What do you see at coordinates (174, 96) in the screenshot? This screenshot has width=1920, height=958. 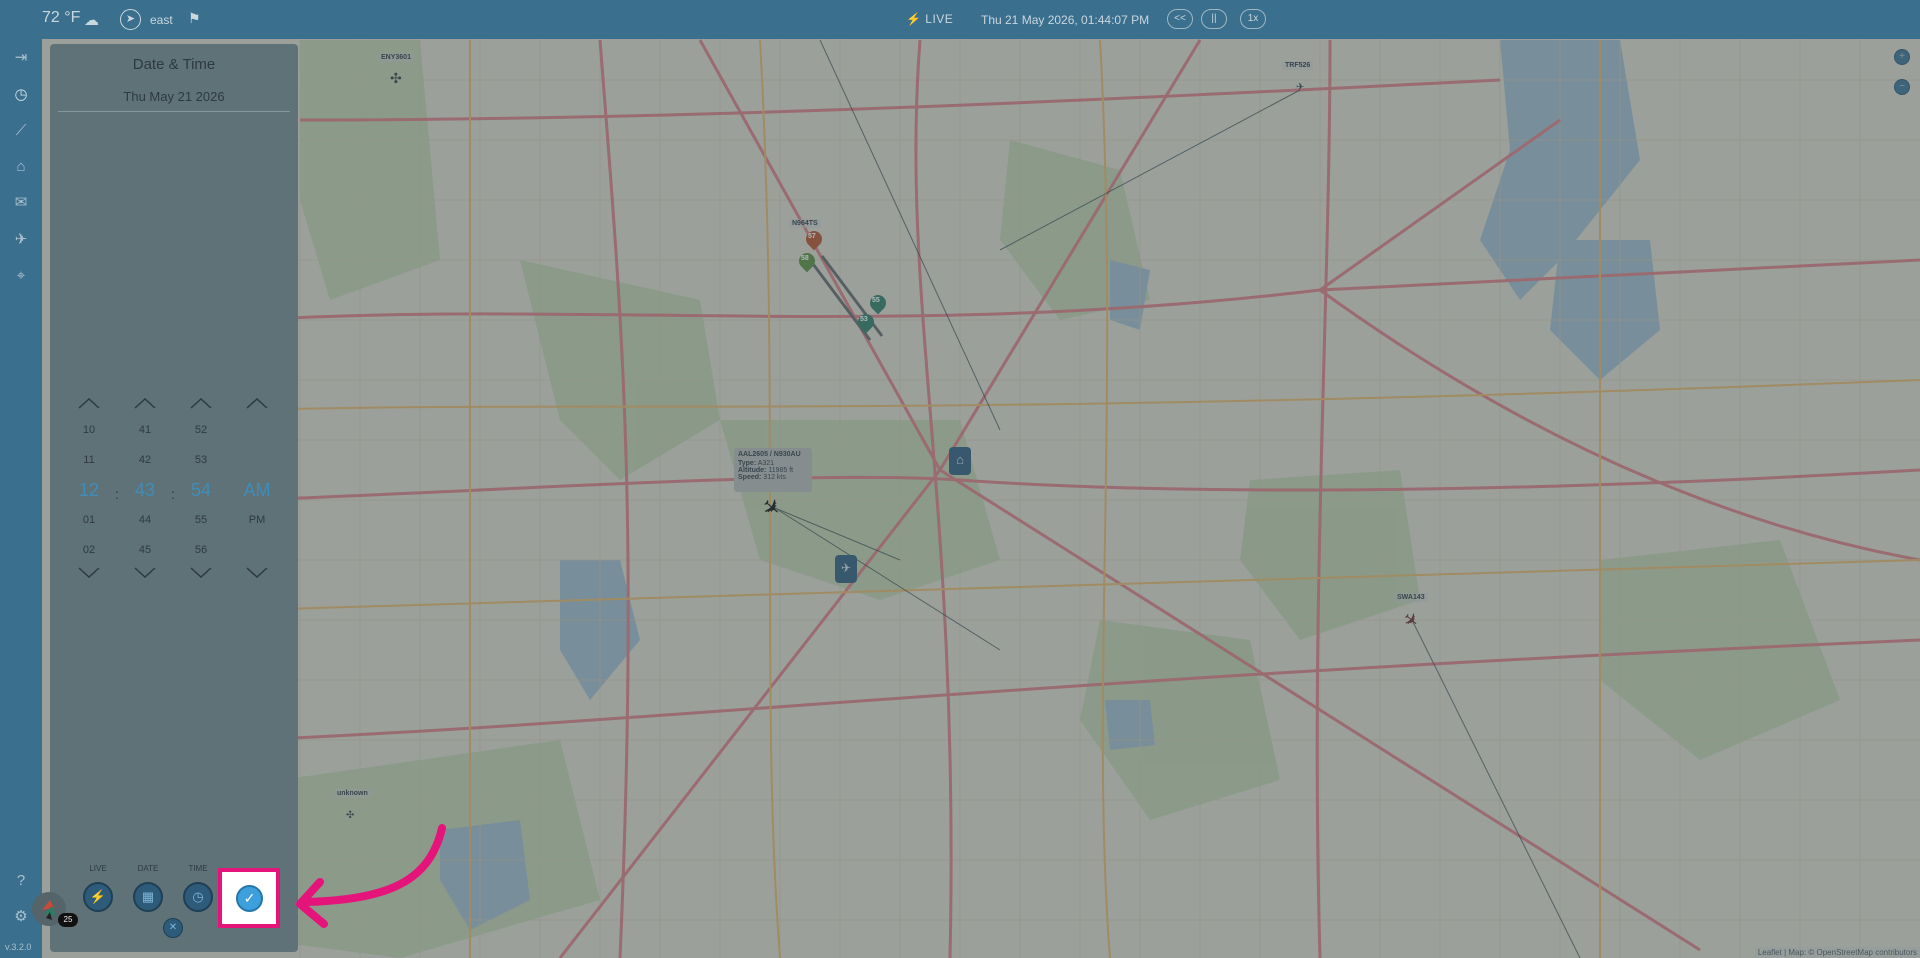 I see `selected-date: Thu May 21 2026` at bounding box center [174, 96].